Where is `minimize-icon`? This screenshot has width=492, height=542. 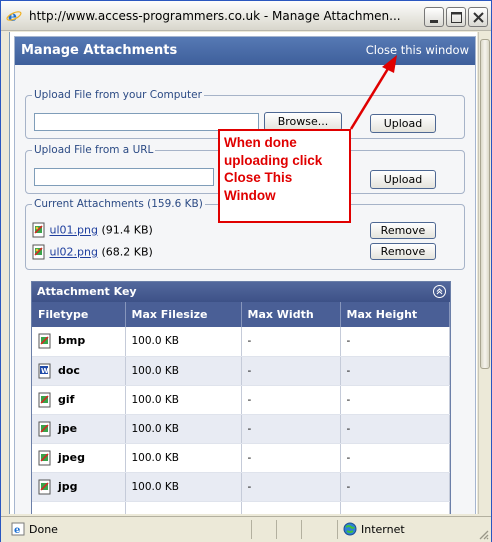 minimize-icon is located at coordinates (434, 21).